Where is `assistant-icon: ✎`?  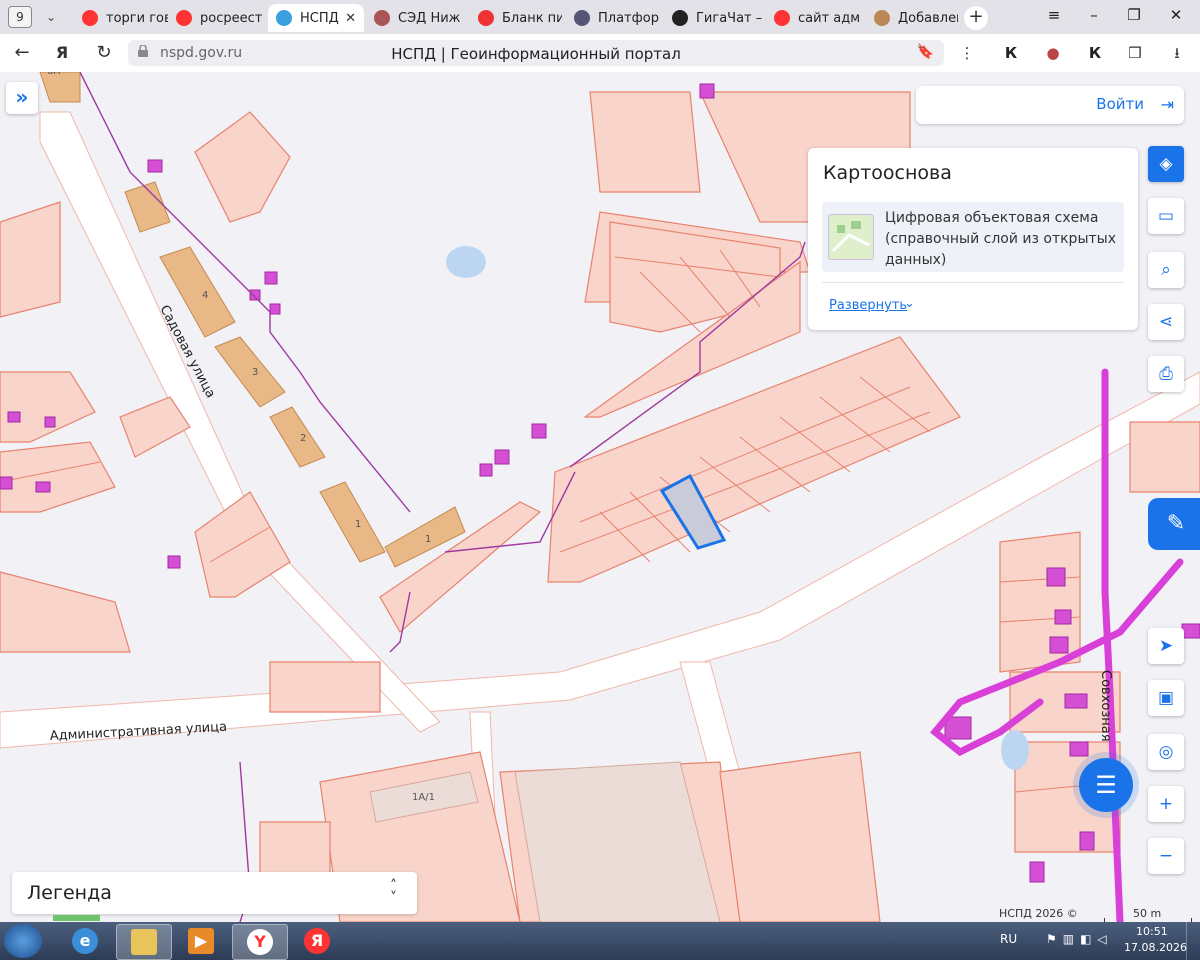 assistant-icon: ✎ is located at coordinates (1174, 524).